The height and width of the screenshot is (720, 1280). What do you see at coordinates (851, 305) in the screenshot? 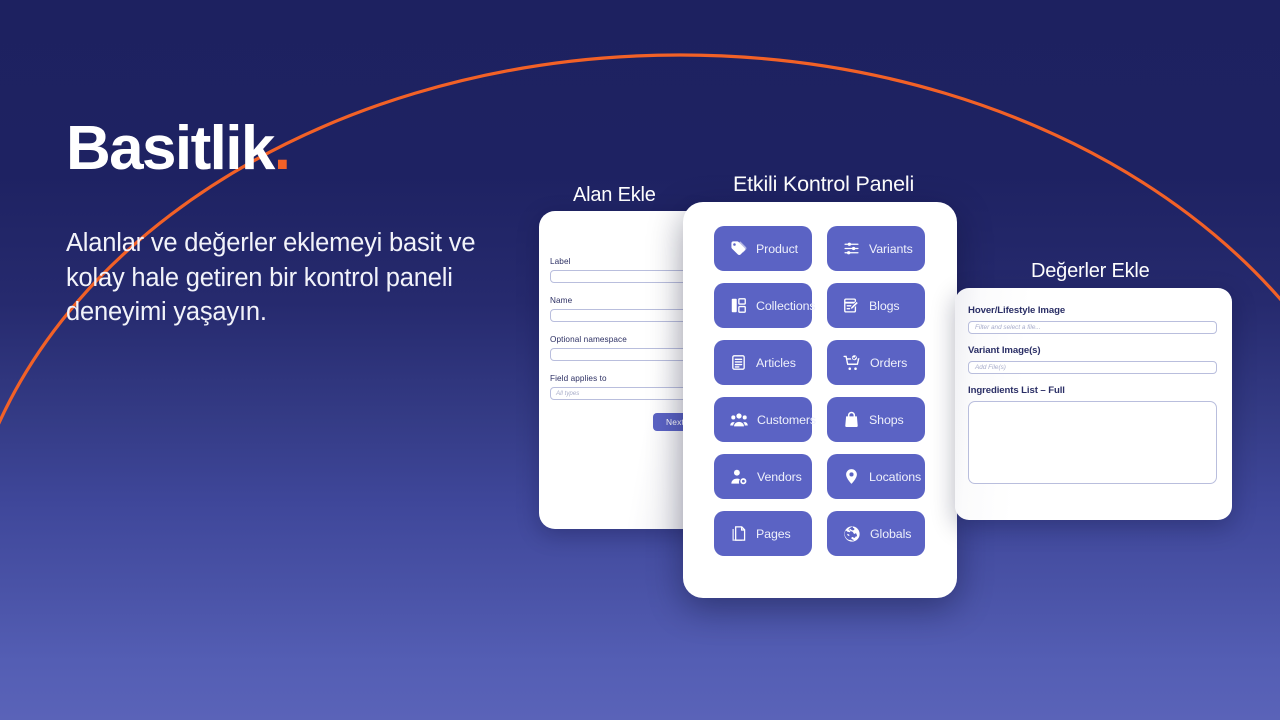
I see `note-edit-icon` at bounding box center [851, 305].